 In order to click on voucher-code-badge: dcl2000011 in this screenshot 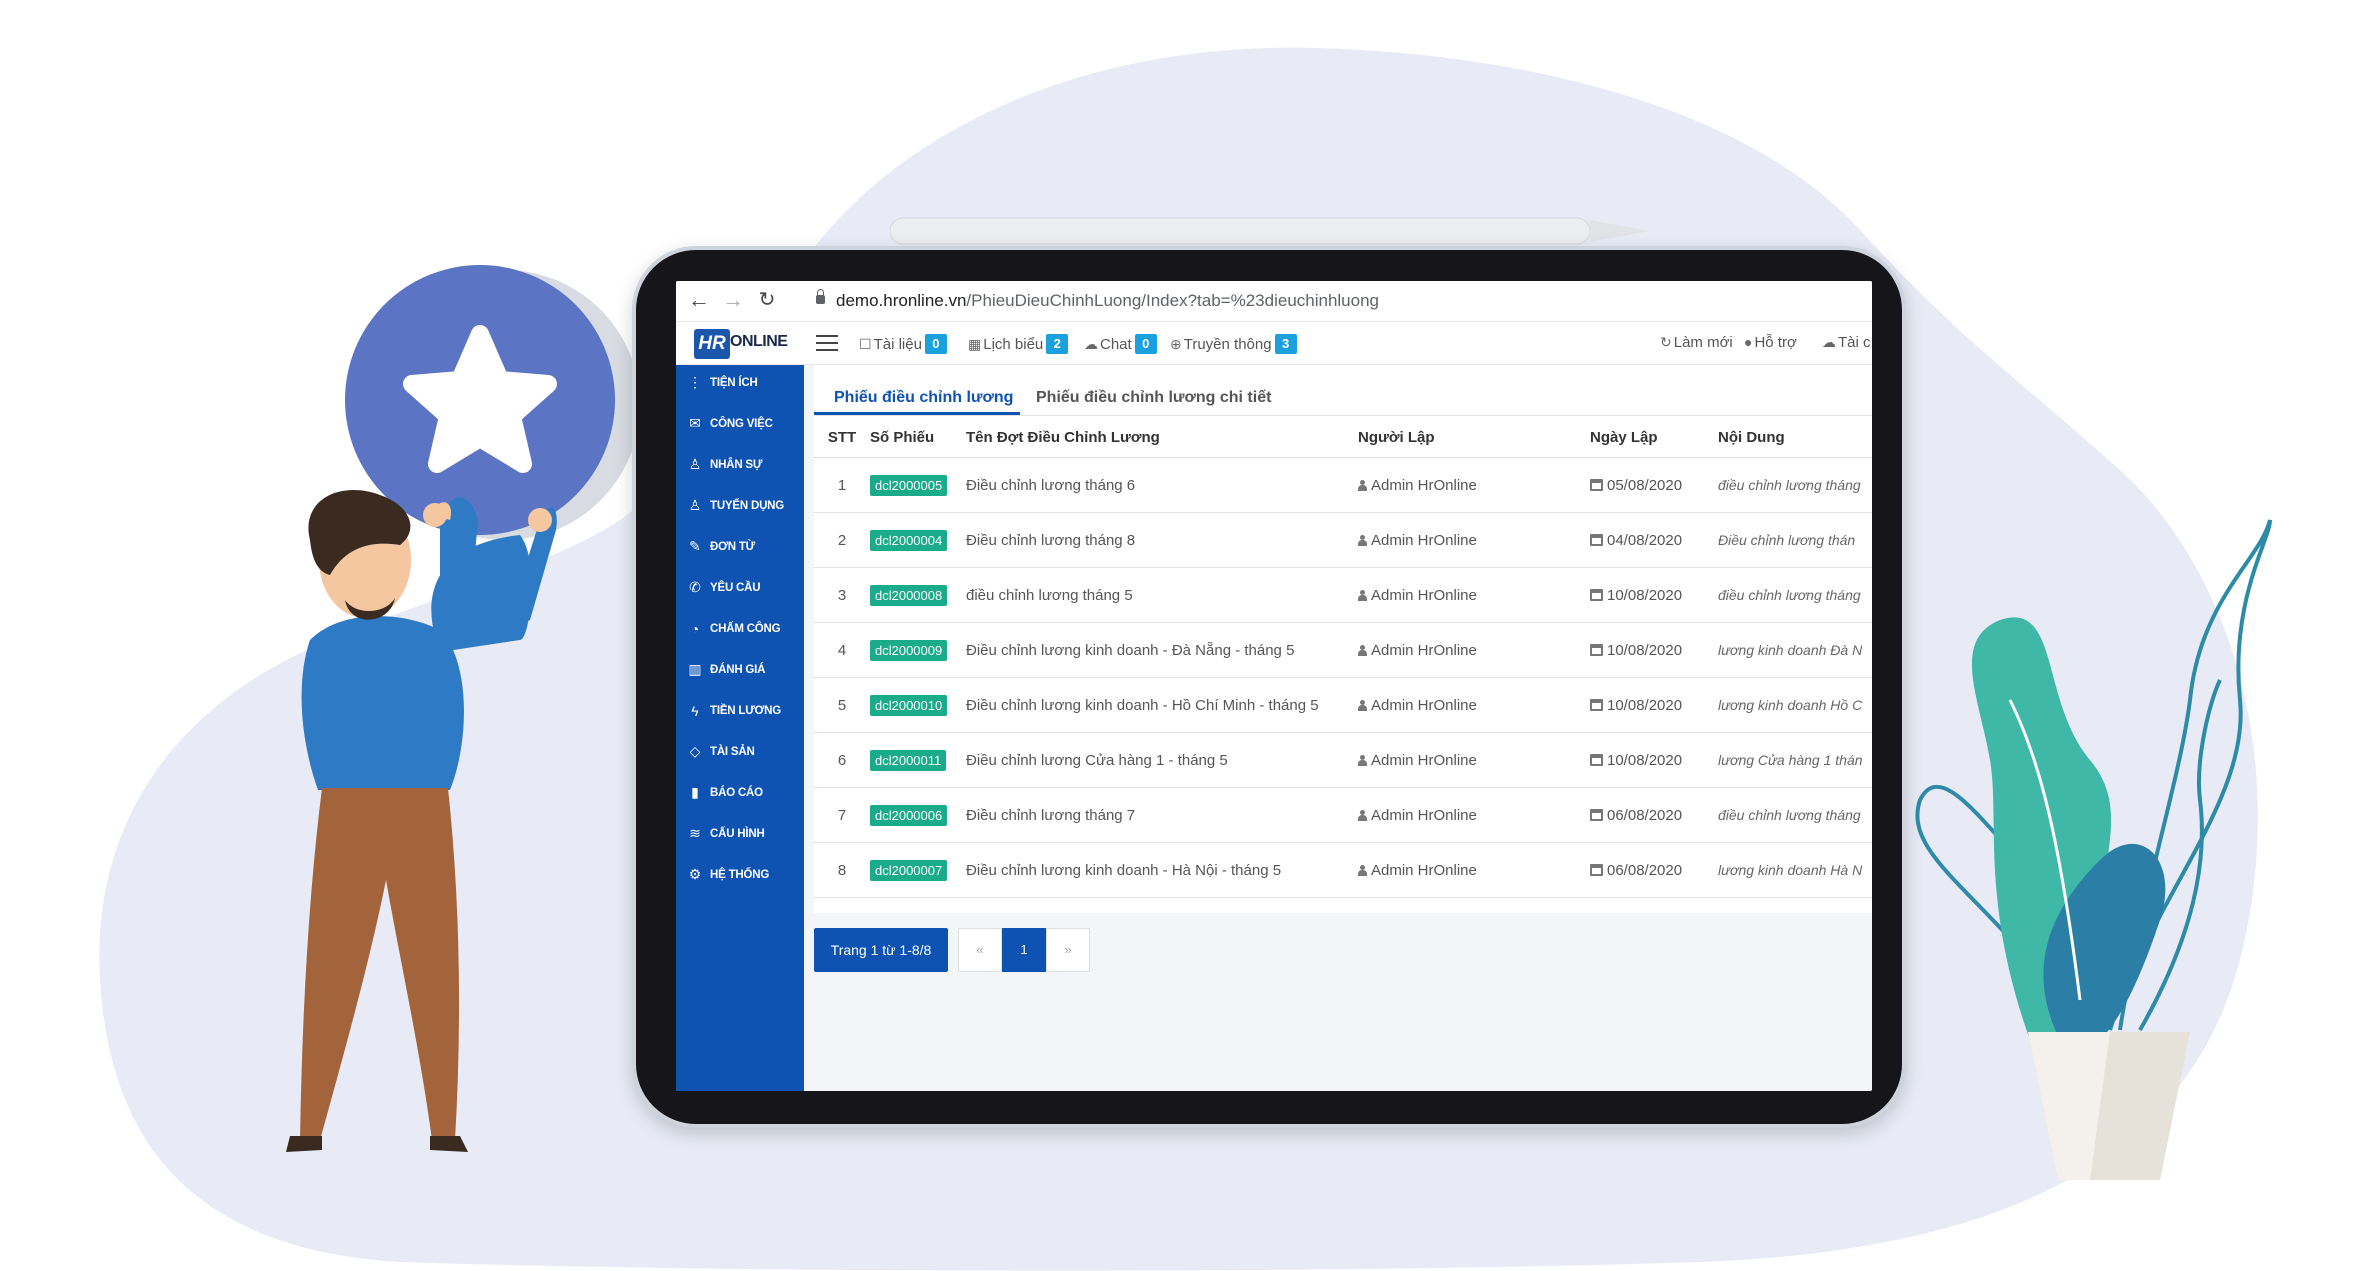, I will do `click(908, 760)`.